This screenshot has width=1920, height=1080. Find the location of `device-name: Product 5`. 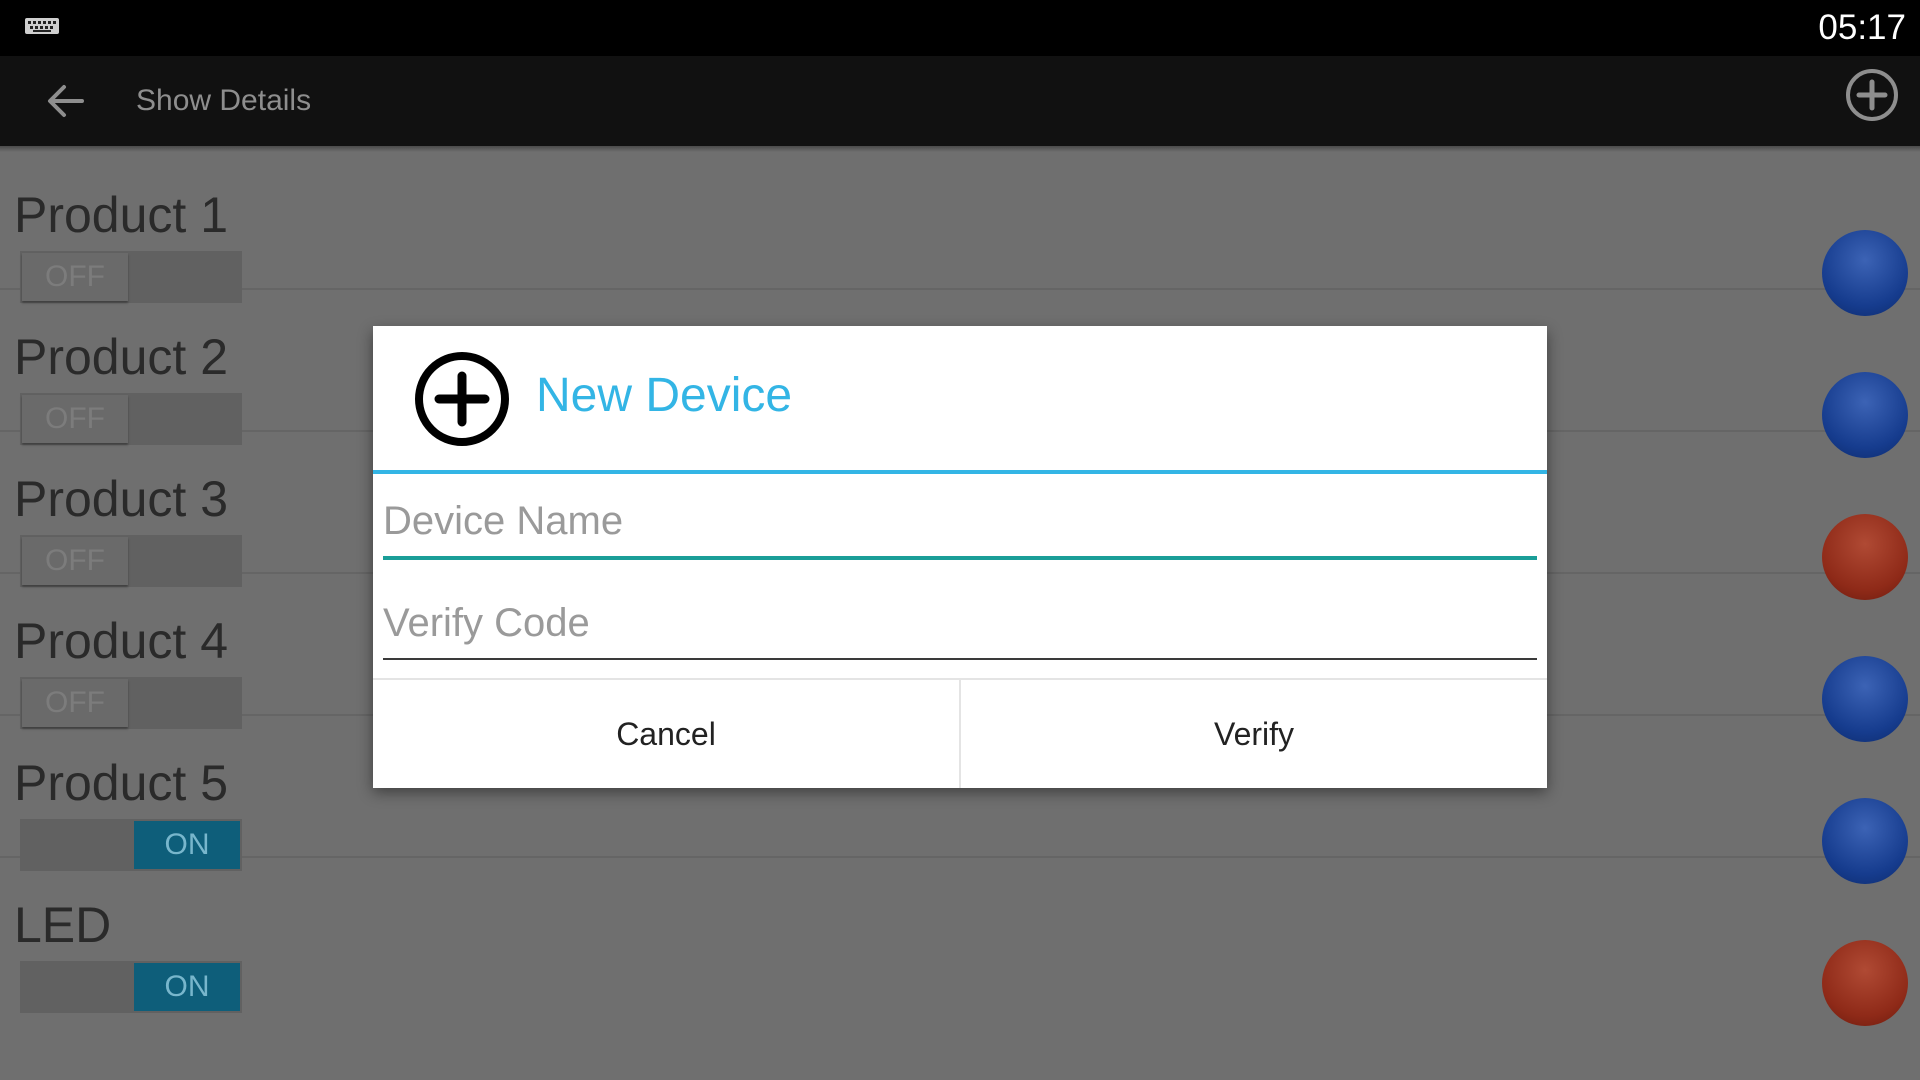

device-name: Product 5 is located at coordinates (121, 783).